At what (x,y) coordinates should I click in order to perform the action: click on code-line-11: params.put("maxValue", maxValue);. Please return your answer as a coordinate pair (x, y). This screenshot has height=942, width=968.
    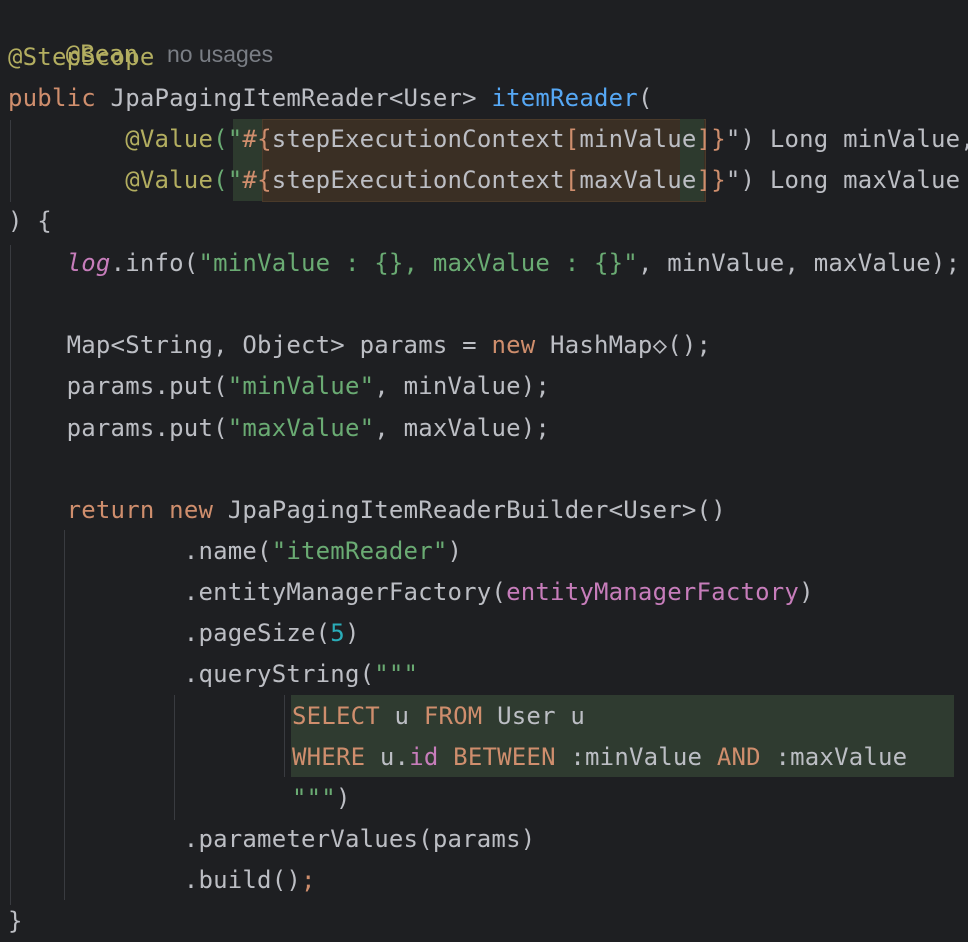
    Looking at the image, I should click on (279, 428).